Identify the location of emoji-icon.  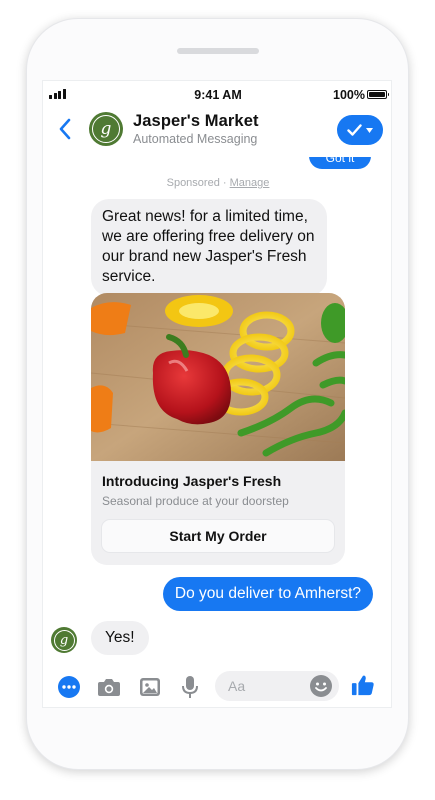
(321, 686).